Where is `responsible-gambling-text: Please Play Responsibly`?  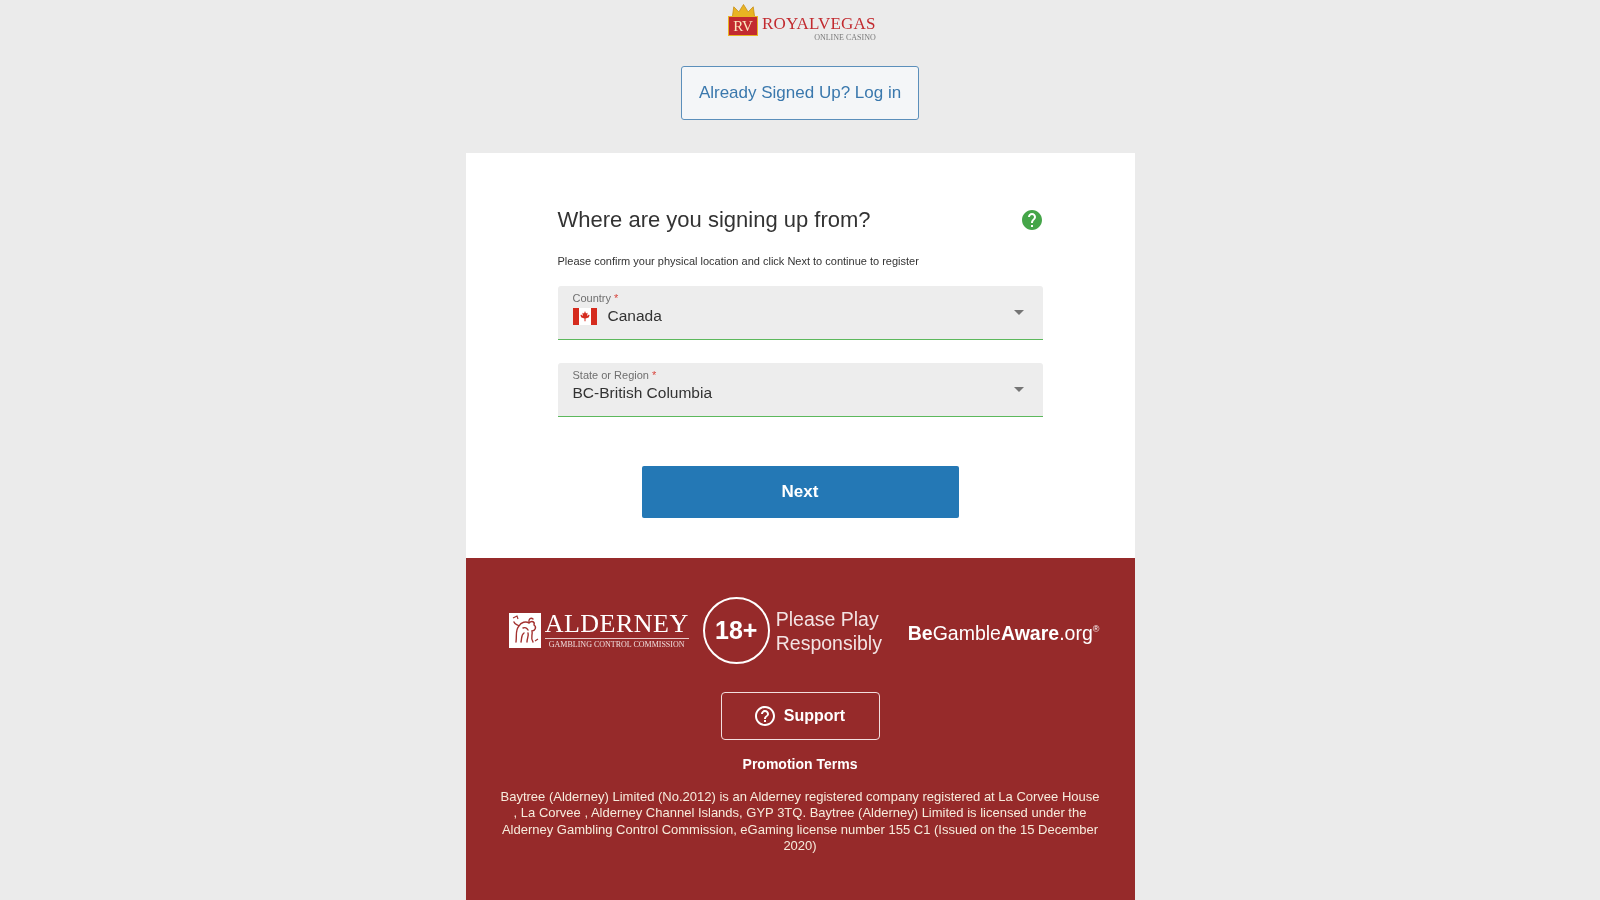
responsible-gambling-text: Please Play Responsibly is located at coordinates (829, 630).